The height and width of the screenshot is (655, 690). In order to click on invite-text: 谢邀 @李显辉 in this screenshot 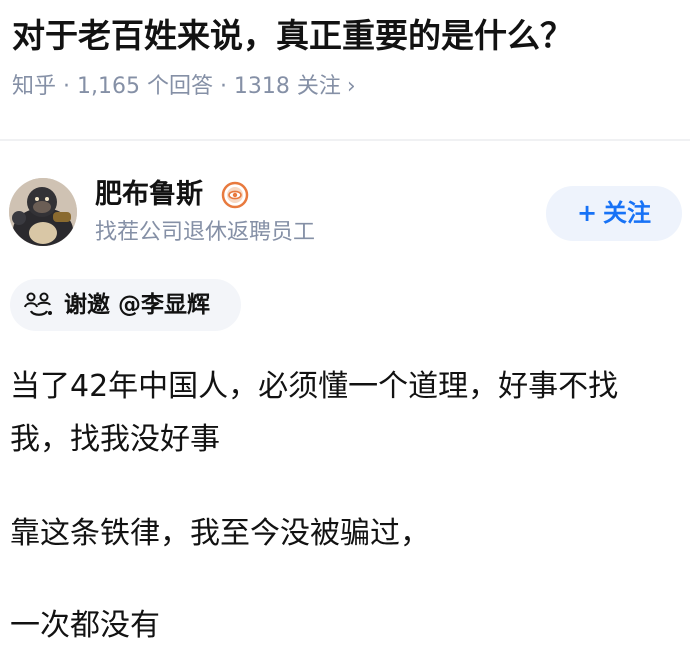, I will do `click(137, 305)`.